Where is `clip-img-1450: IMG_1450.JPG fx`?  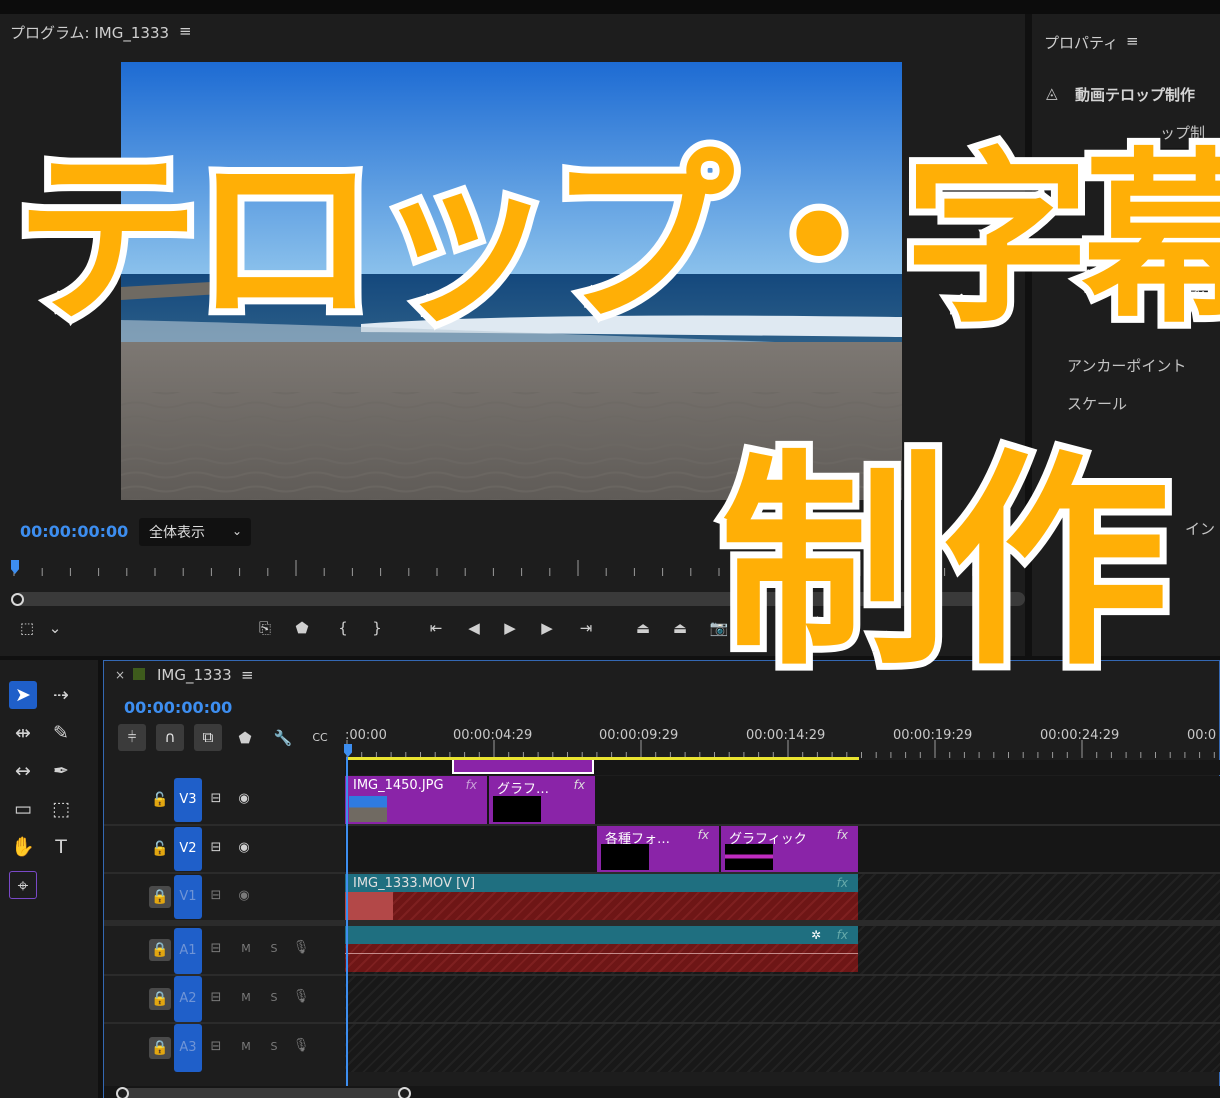 clip-img-1450: IMG_1450.JPG fx is located at coordinates (416, 800).